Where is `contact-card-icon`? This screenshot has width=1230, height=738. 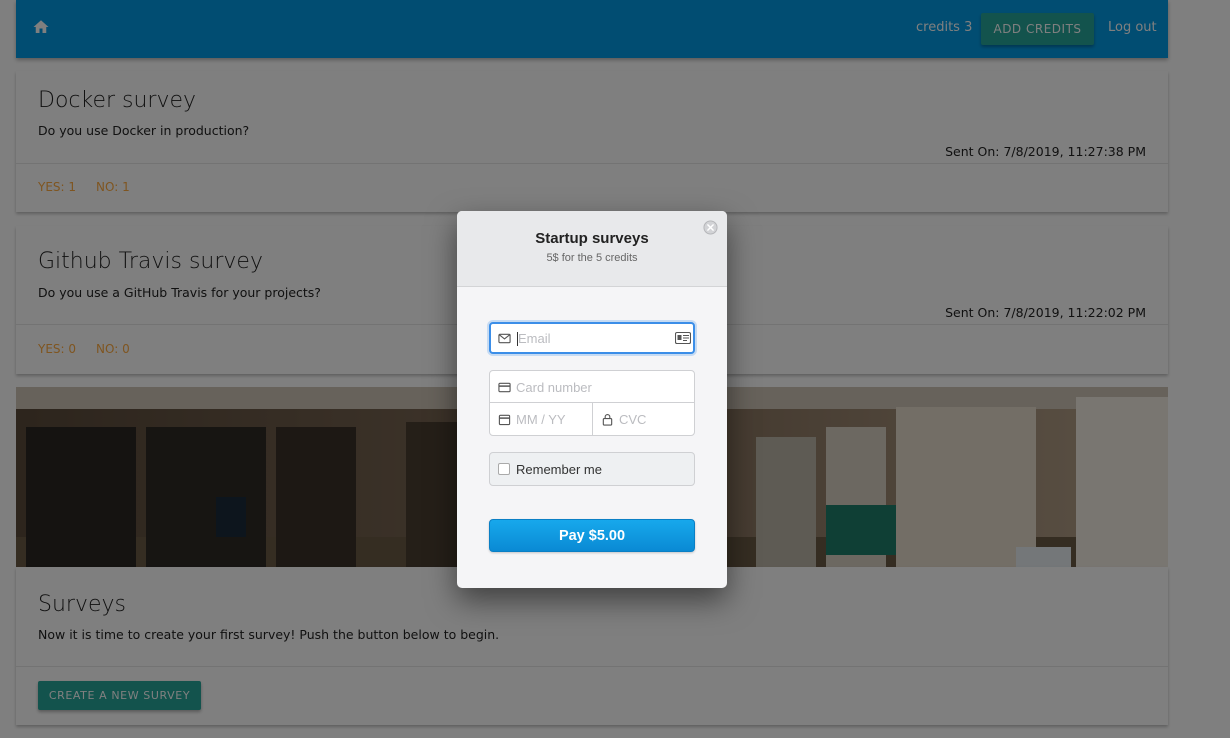 contact-card-icon is located at coordinates (683, 338).